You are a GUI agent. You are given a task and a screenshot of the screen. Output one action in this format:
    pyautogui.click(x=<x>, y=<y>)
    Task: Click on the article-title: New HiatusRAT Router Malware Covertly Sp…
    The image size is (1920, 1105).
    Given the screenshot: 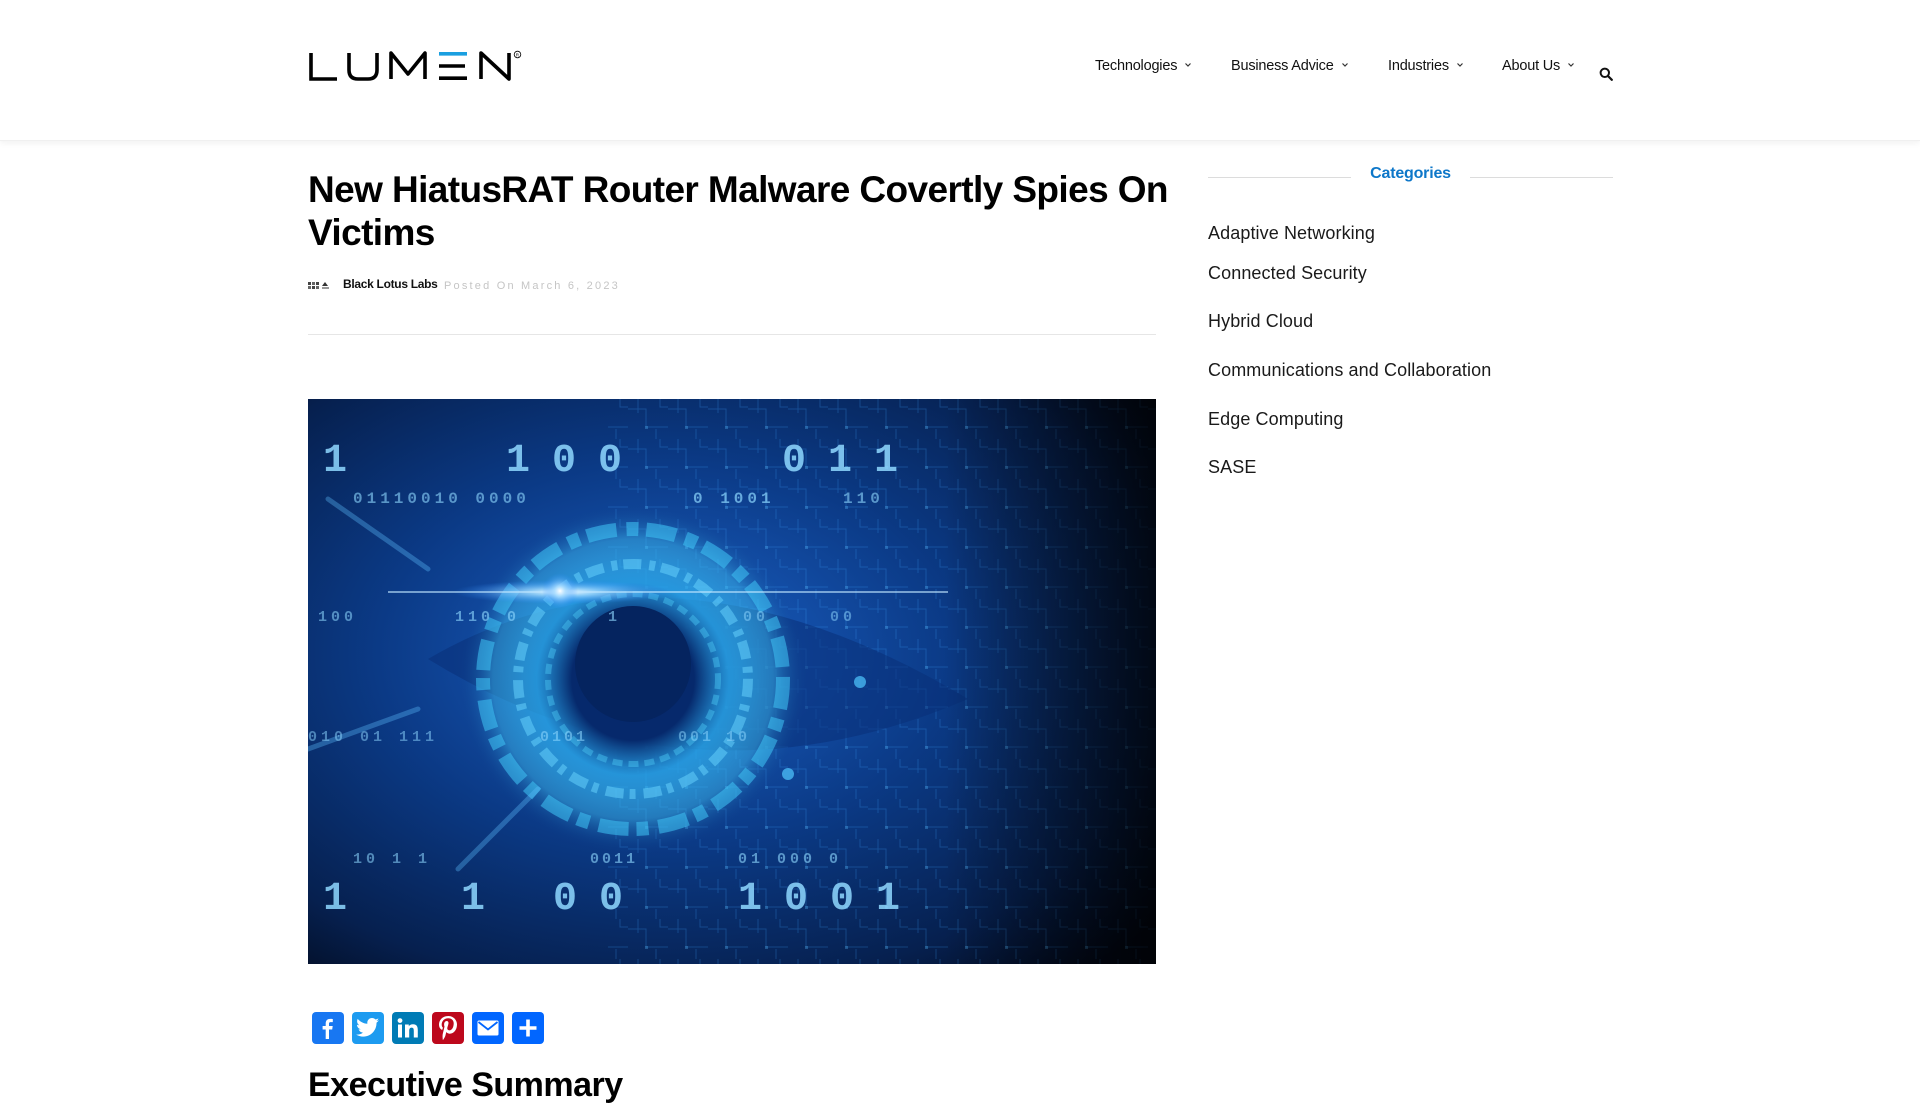 What is the action you would take?
    pyautogui.click(x=738, y=211)
    